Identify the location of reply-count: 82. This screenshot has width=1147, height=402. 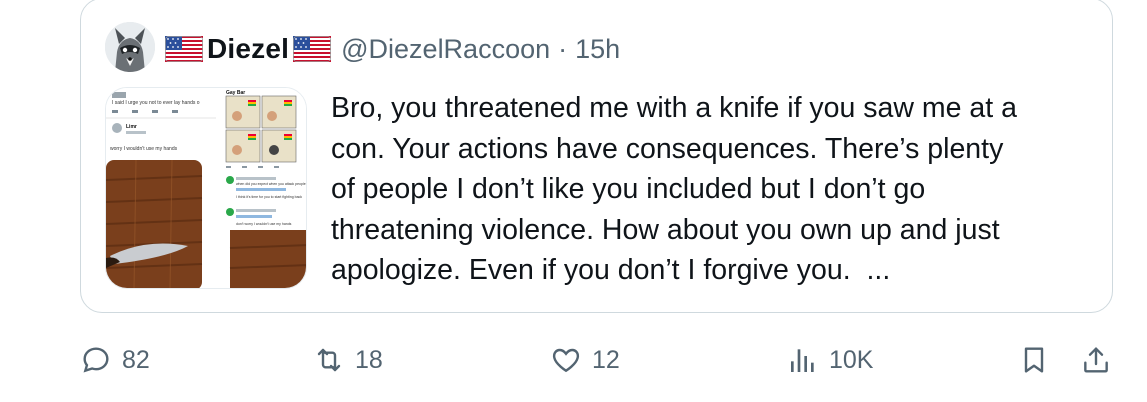
(136, 359).